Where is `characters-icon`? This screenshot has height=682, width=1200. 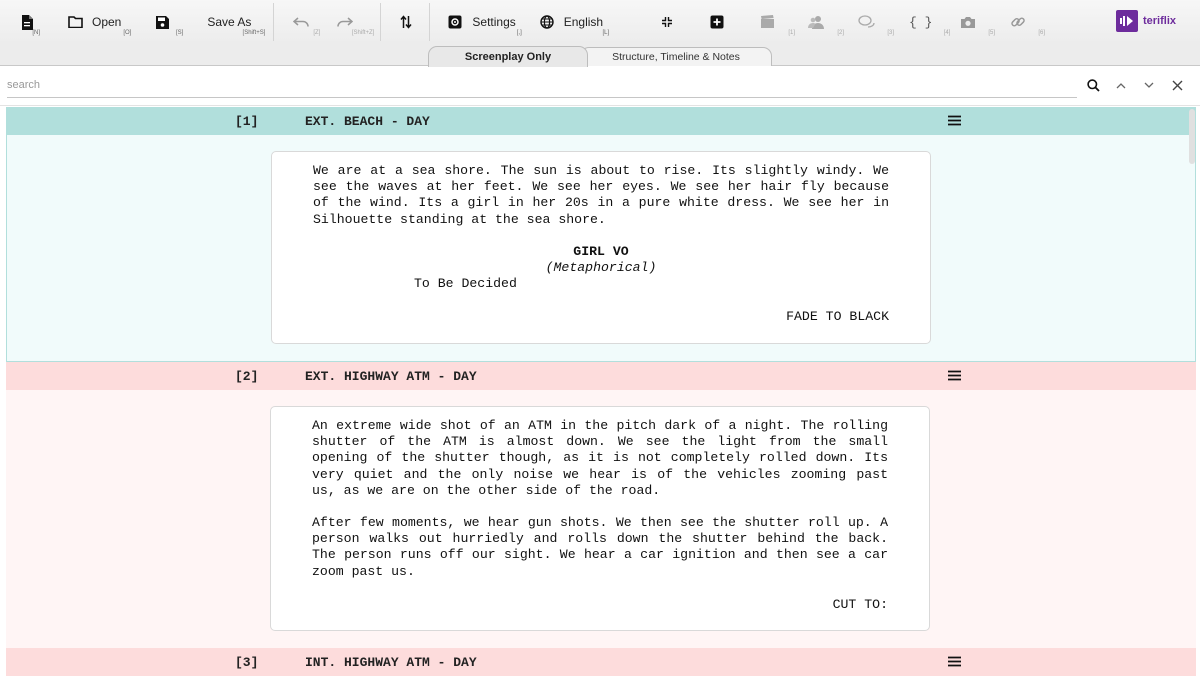 characters-icon is located at coordinates (817, 22).